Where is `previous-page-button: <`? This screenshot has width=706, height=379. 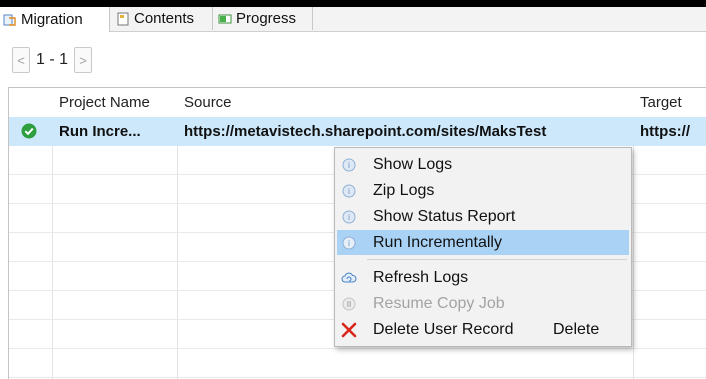 previous-page-button: < is located at coordinates (21, 60).